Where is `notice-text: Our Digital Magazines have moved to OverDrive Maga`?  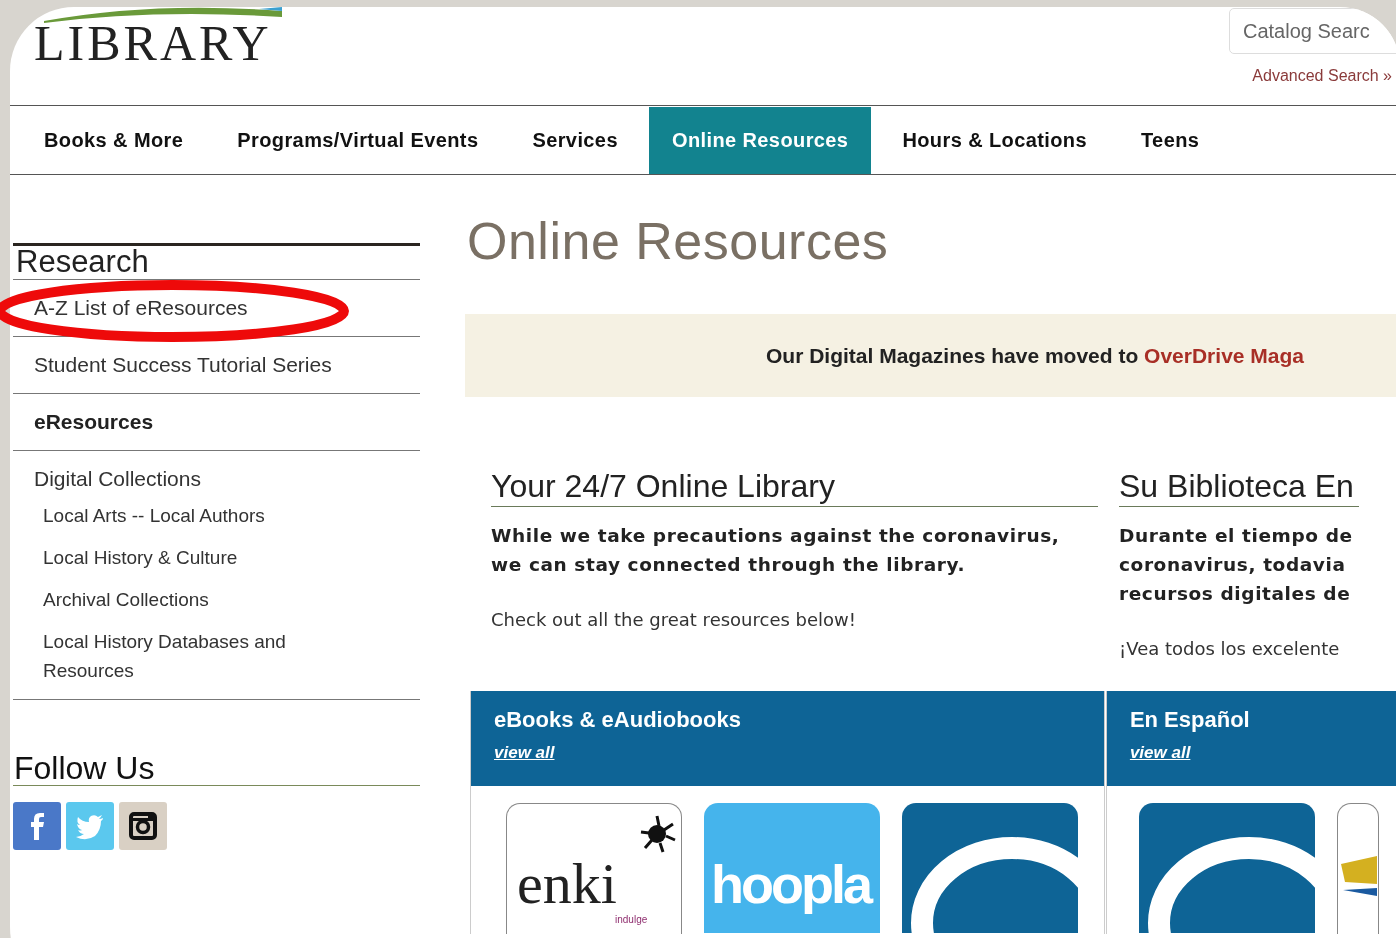 notice-text: Our Digital Magazines have moved to OverDrive Maga is located at coordinates (1035, 355).